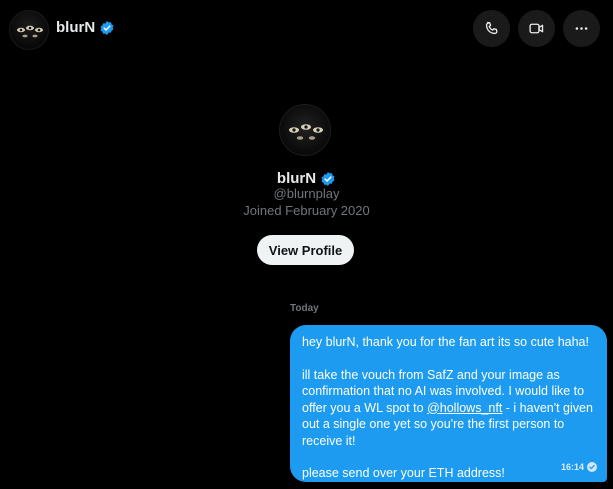 Image resolution: width=613 pixels, height=489 pixels. I want to click on message-text-line: please send over your ETH address!, so click(403, 473).